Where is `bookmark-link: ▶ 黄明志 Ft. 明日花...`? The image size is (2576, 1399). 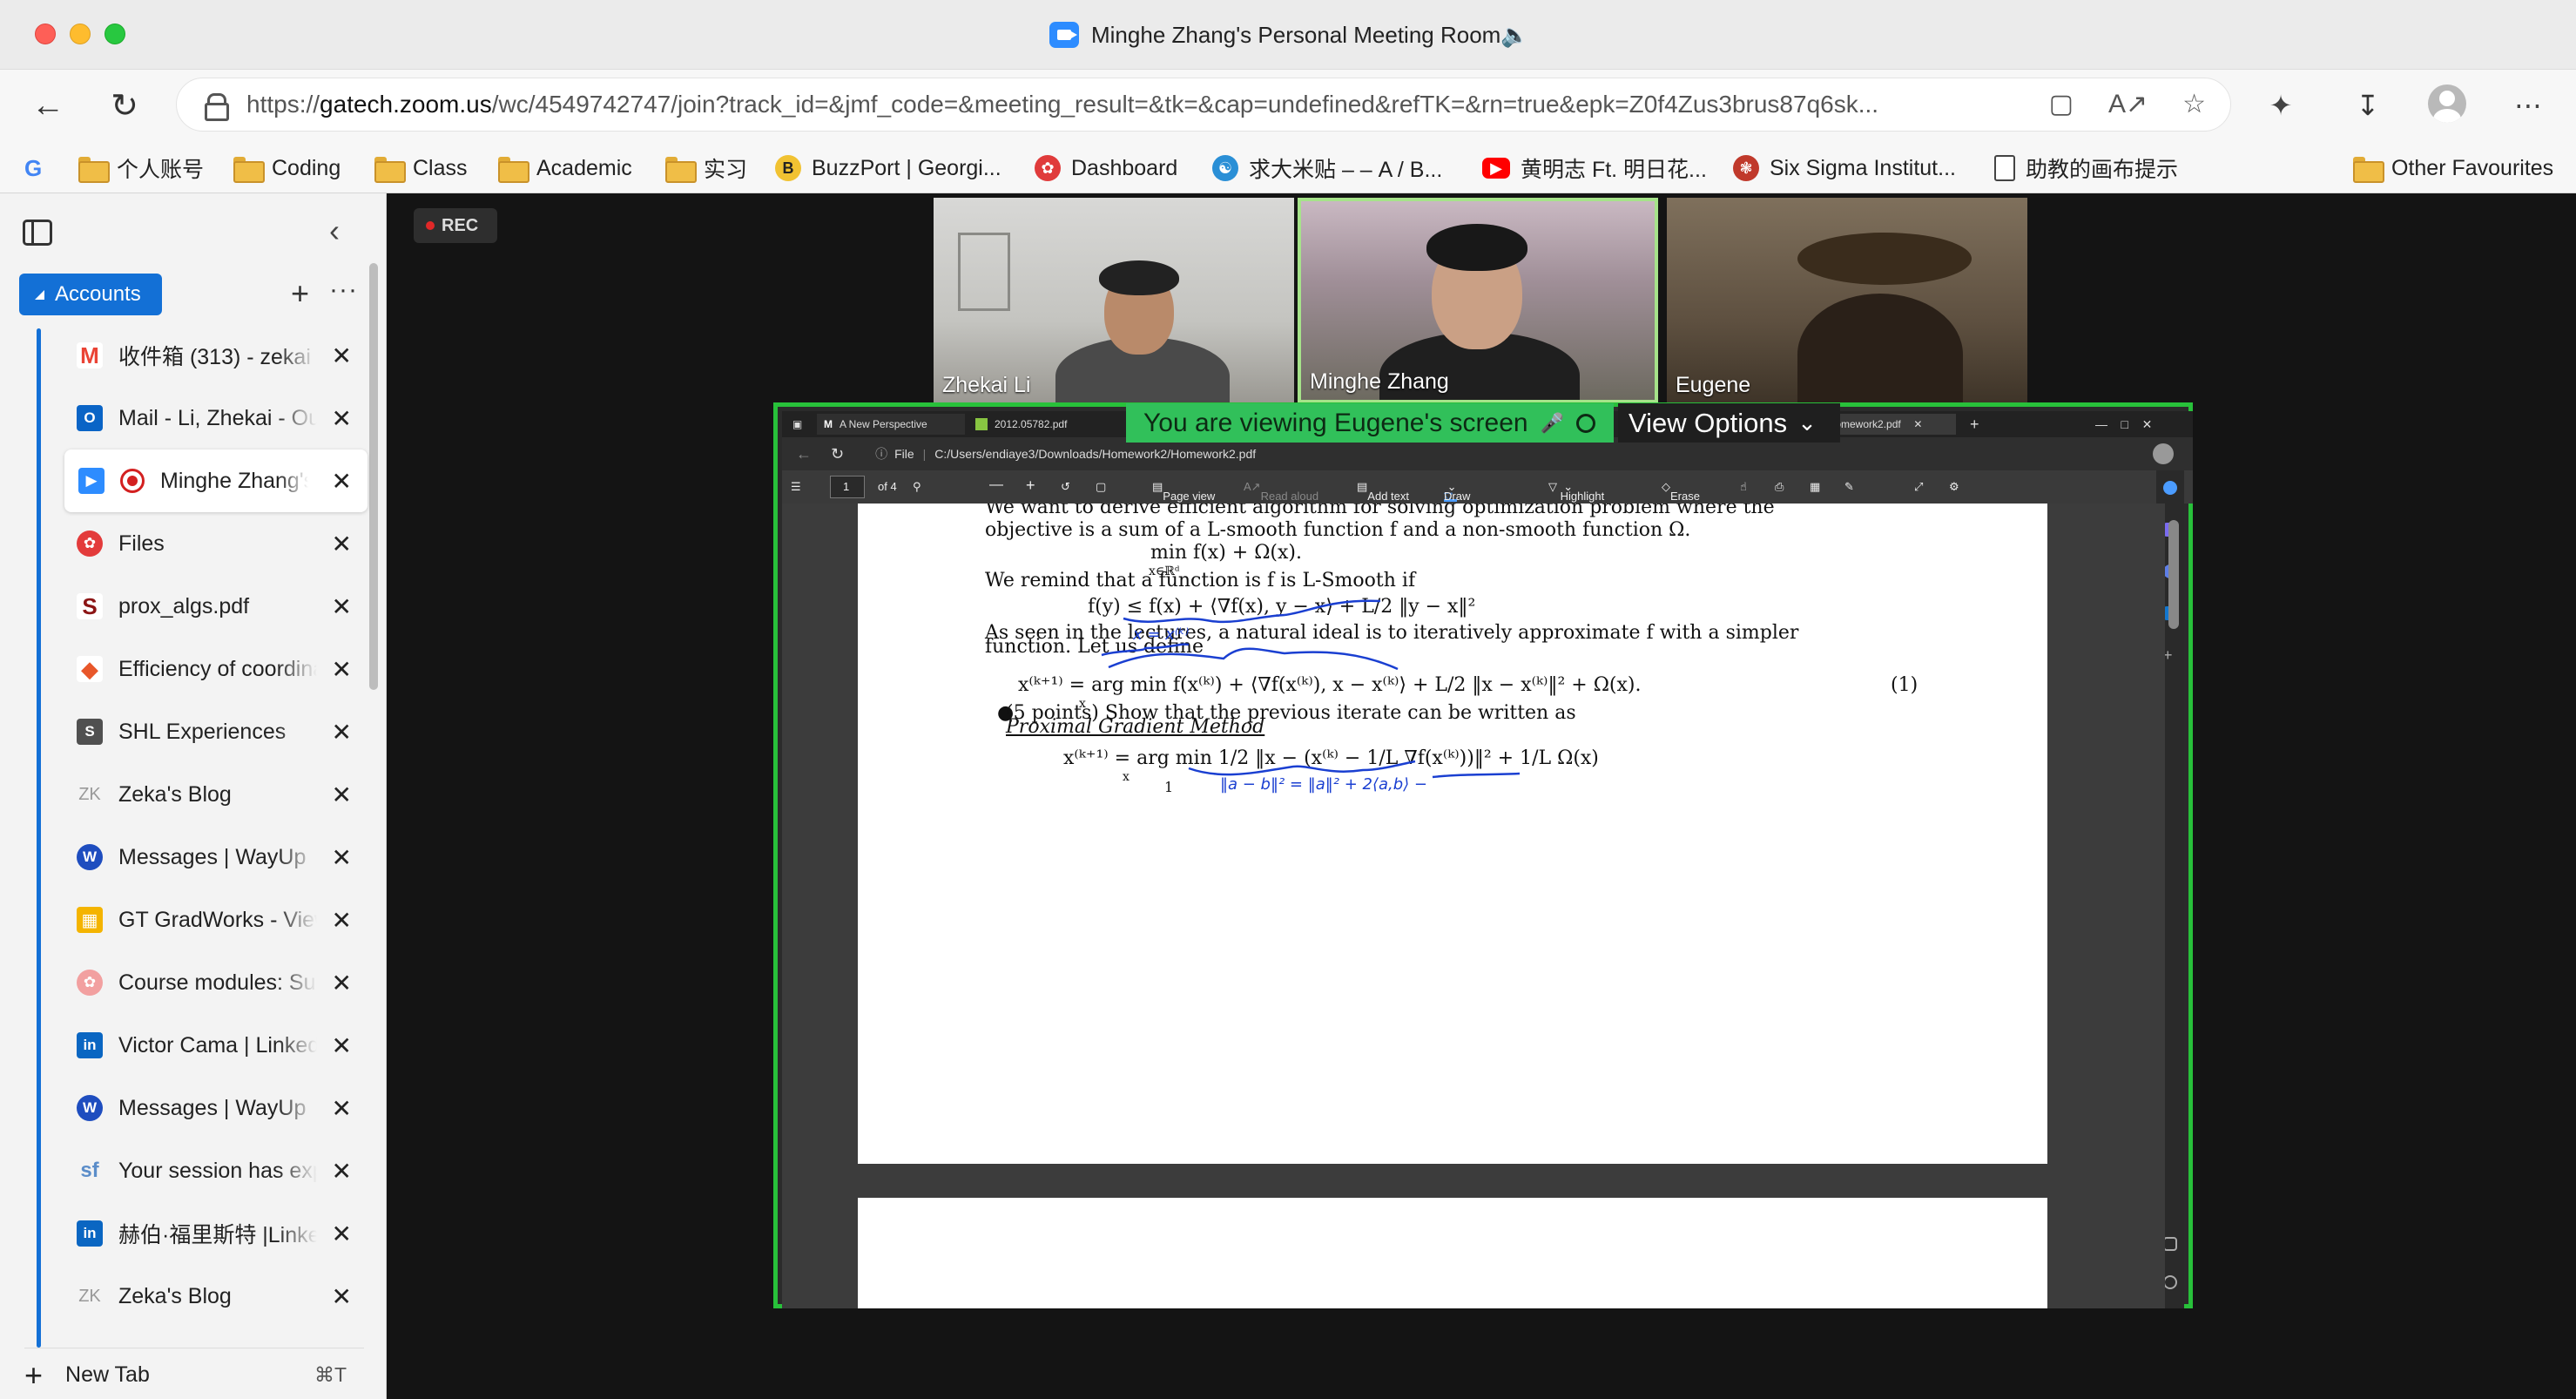
bookmark-link: ▶ 黄明志 Ft. 明日花... is located at coordinates (1595, 168).